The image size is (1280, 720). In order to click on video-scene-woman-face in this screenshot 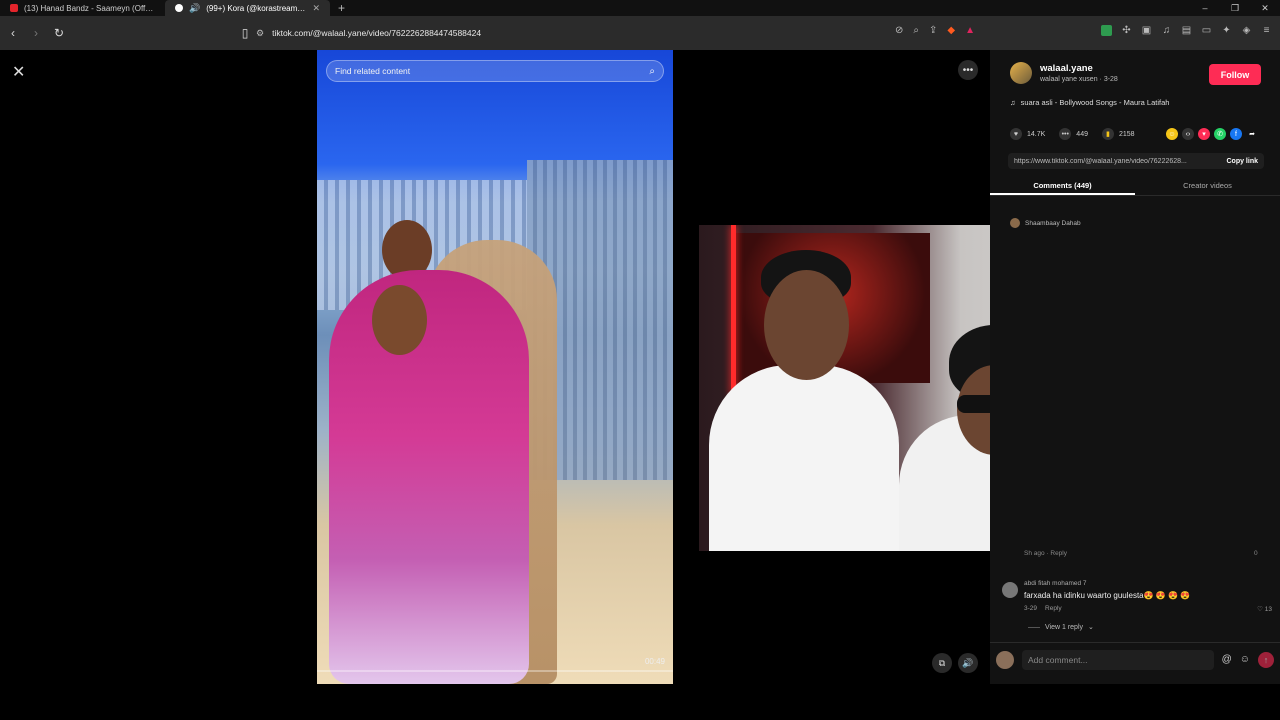, I will do `click(399, 320)`.